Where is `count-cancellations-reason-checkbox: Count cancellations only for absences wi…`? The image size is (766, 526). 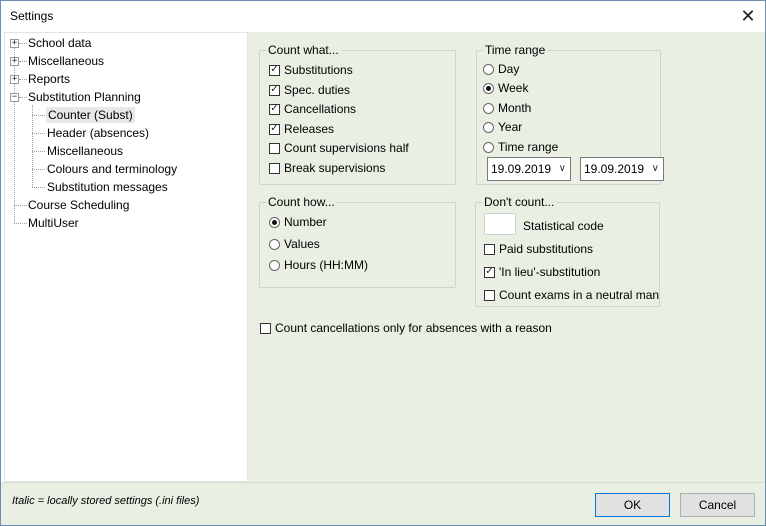 count-cancellations-reason-checkbox: Count cancellations only for absences wi… is located at coordinates (406, 328).